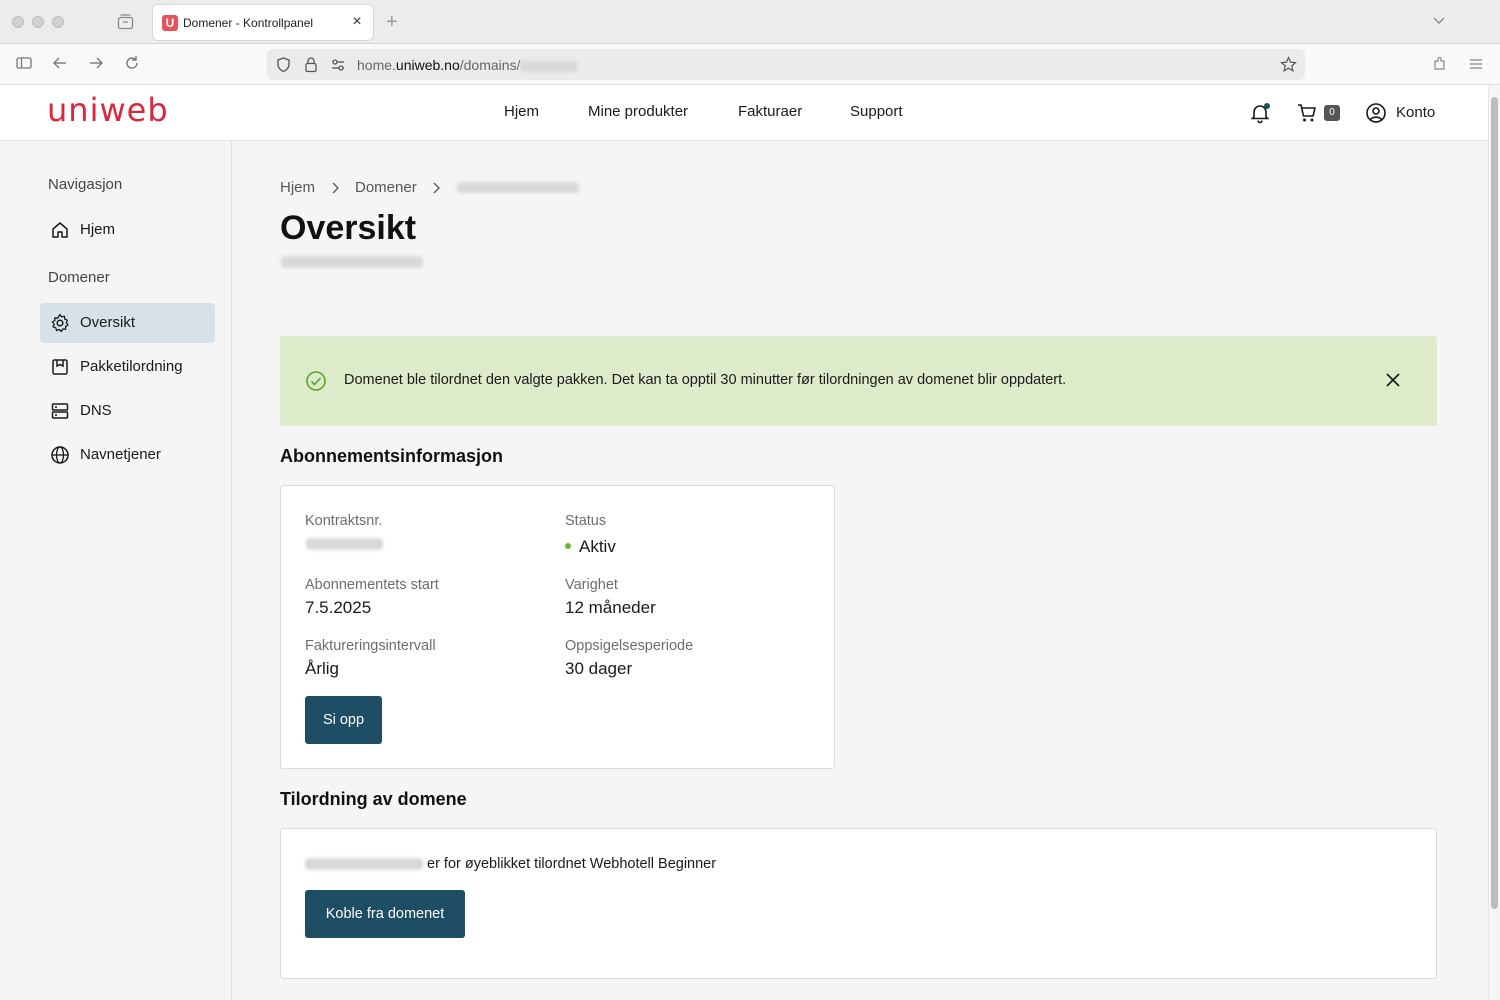 Image resolution: width=1500 pixels, height=1000 pixels. What do you see at coordinates (568, 545) in the screenshot?
I see `status-active-dot` at bounding box center [568, 545].